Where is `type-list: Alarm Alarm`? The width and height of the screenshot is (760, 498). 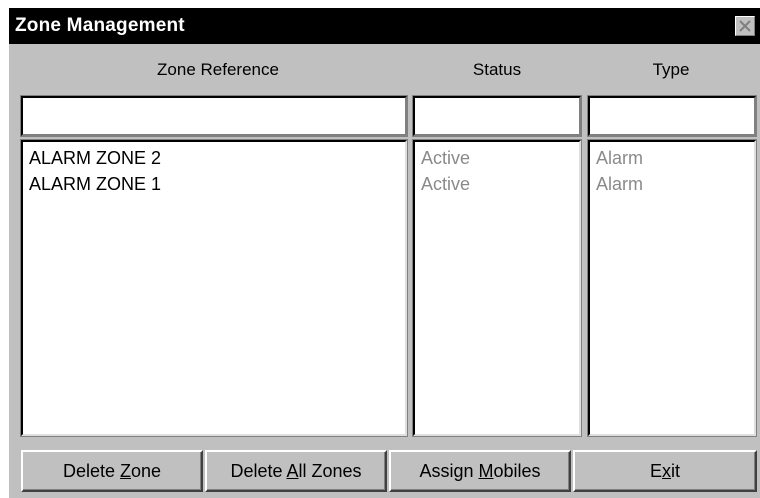 type-list: Alarm Alarm is located at coordinates (672, 288).